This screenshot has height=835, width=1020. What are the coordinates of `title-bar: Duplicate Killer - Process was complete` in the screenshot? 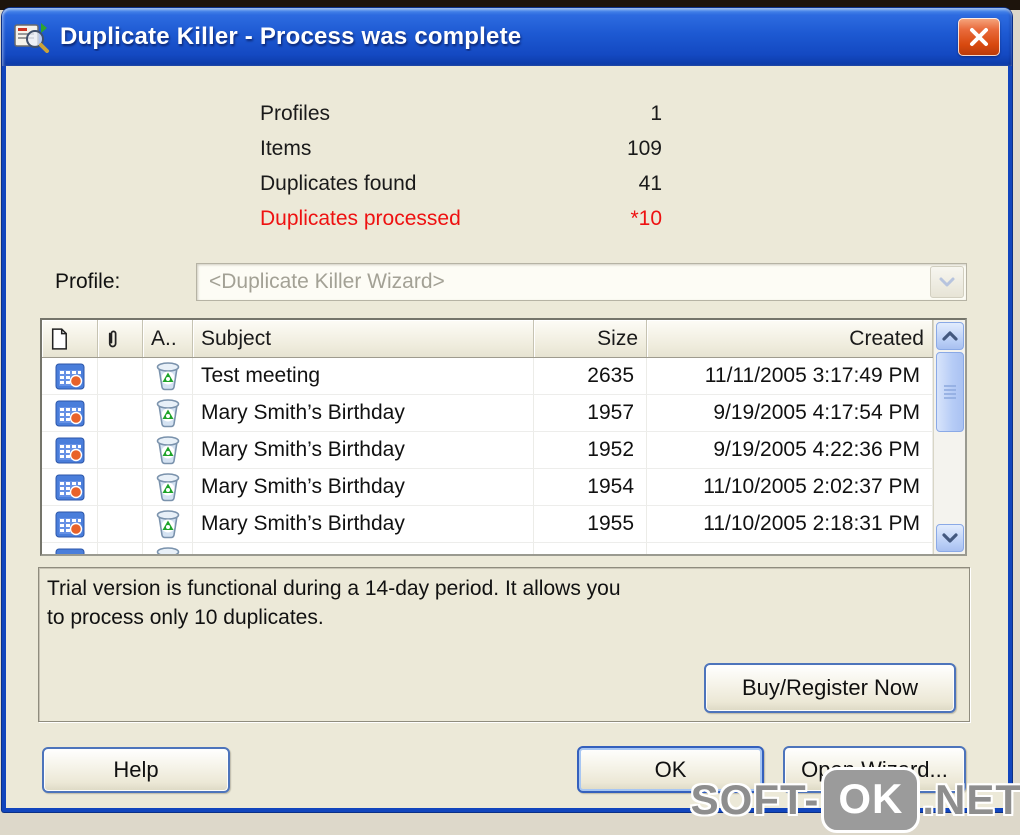 It's located at (507, 37).